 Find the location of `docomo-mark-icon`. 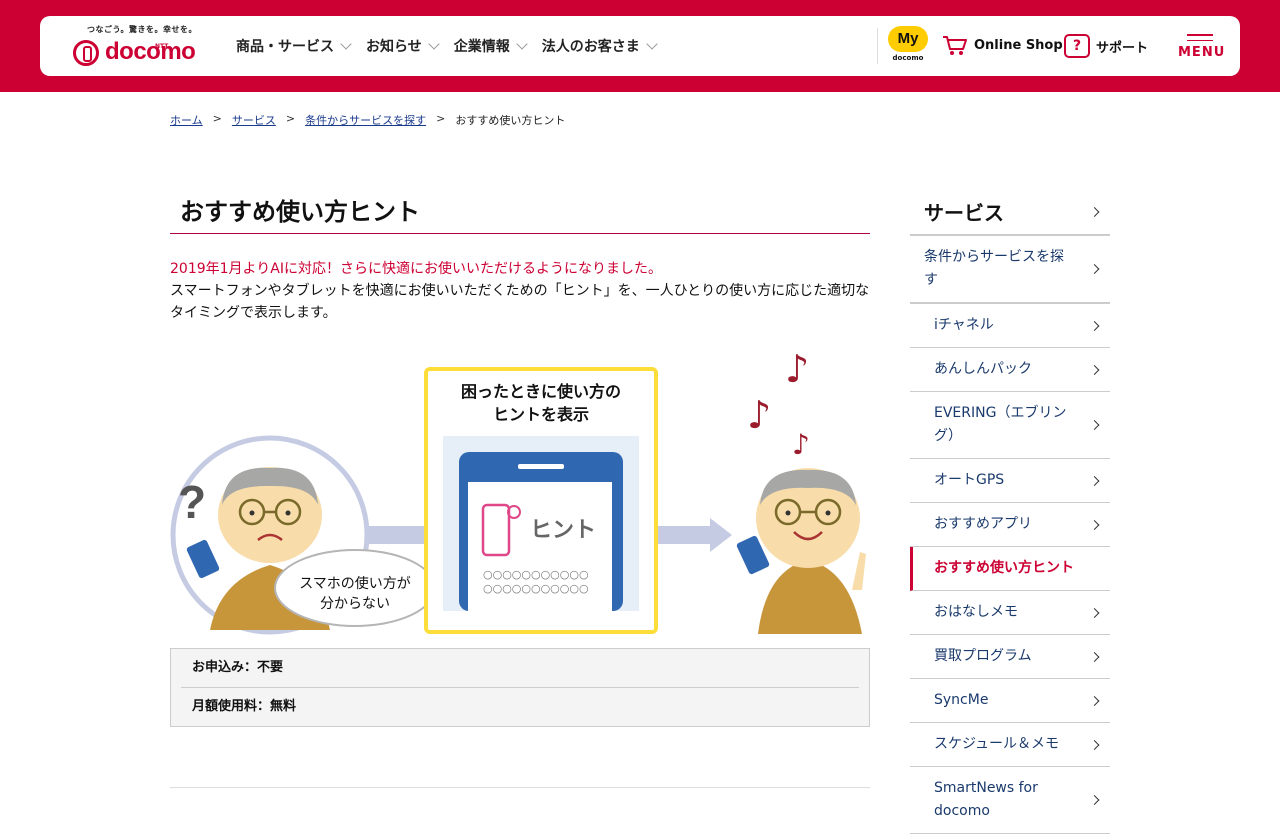

docomo-mark-icon is located at coordinates (86, 53).